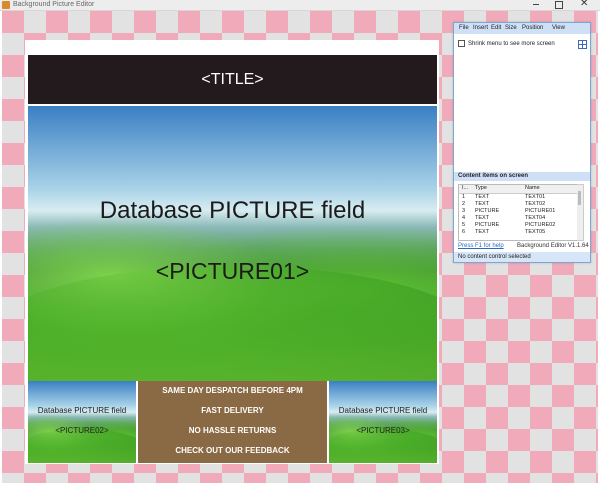 This screenshot has height=485, width=600. I want to click on shrink-label: Shrink menu to see more screen, so click(511, 43).